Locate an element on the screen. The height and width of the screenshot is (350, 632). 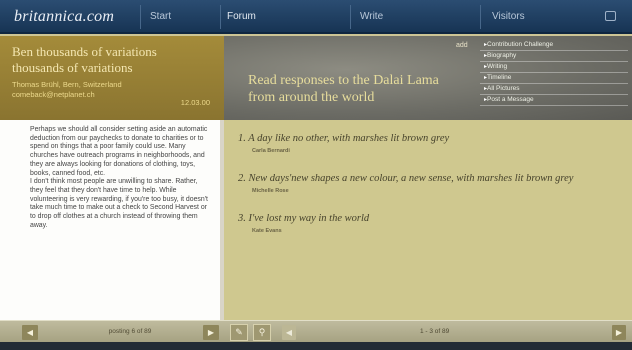
topic-timestamp: 12.03.00 is located at coordinates (195, 102).